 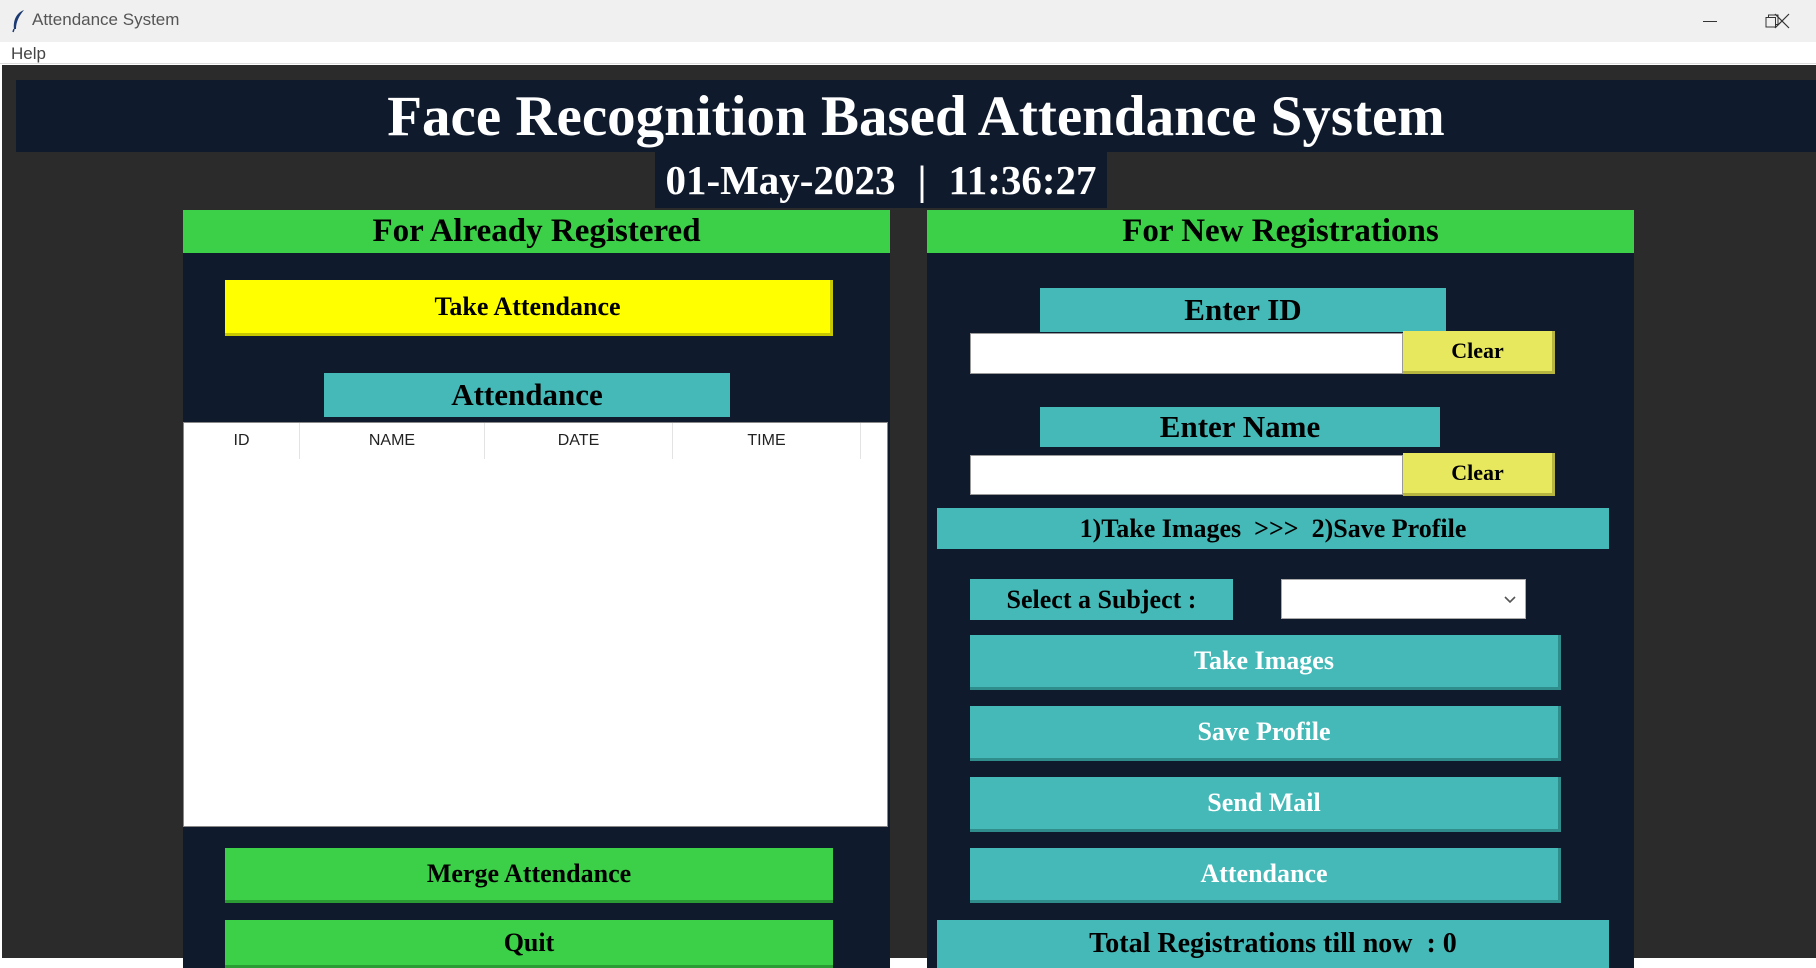 I want to click on close-button, so click(x=1782, y=21).